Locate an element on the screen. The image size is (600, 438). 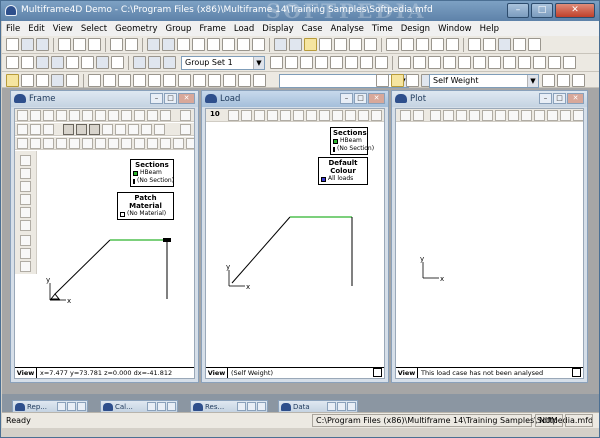
view-resize-box is located at coordinates (576, 372).